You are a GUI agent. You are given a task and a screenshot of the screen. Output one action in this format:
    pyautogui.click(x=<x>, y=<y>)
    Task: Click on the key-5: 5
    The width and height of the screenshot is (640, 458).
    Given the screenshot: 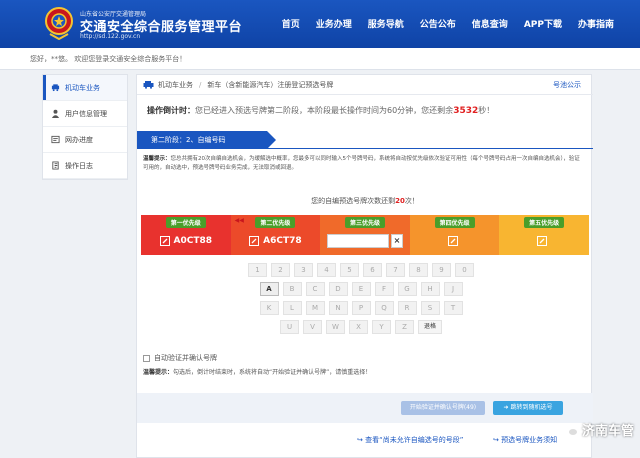 What is the action you would take?
    pyautogui.click(x=349, y=270)
    